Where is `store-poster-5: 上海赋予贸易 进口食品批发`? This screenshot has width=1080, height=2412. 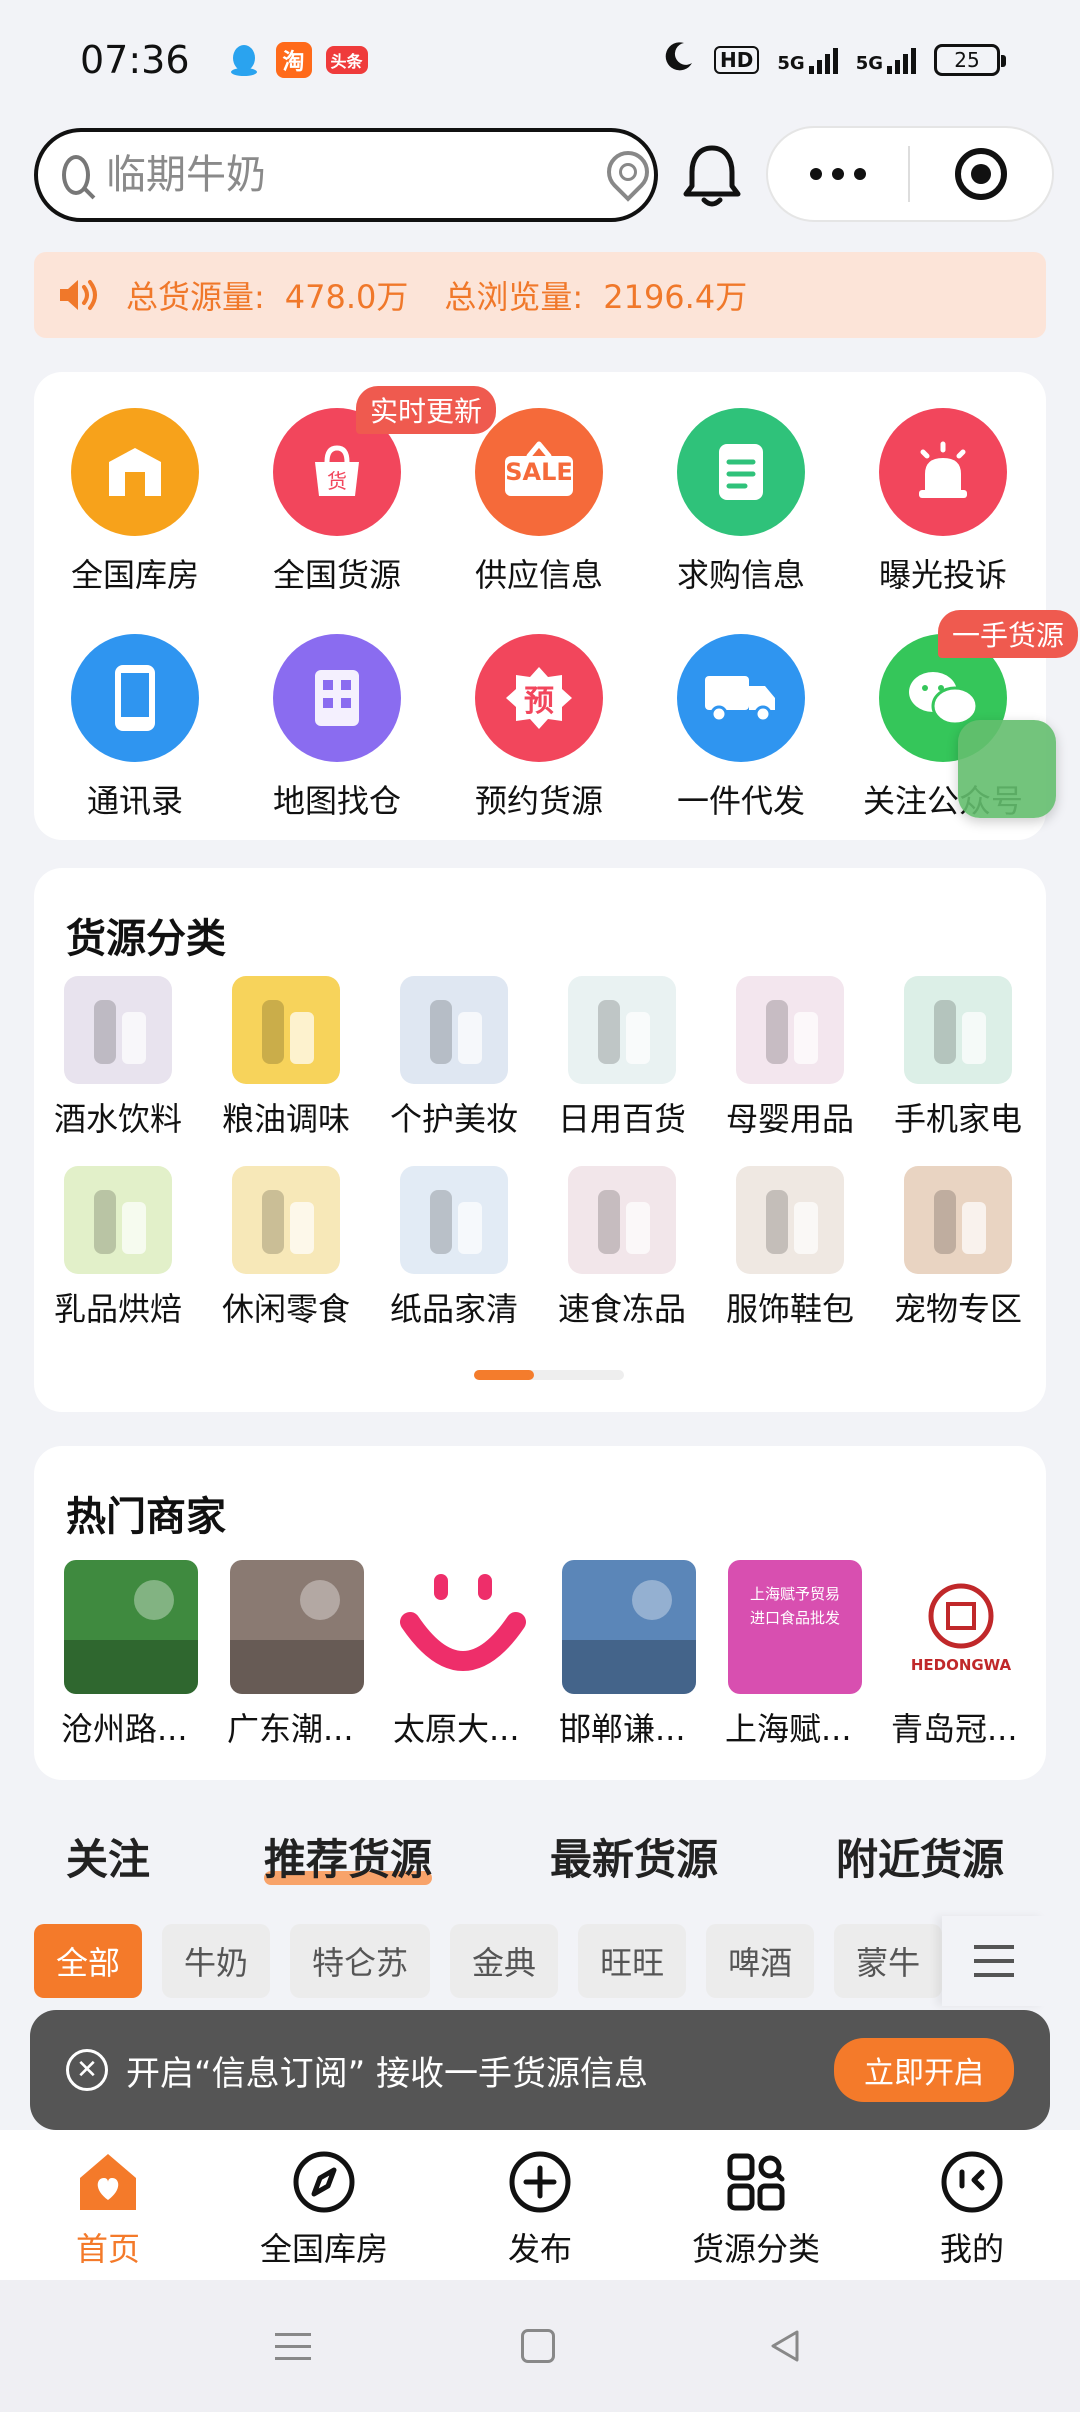 store-poster-5: 上海赋予贸易 进口食品批发 is located at coordinates (795, 1627).